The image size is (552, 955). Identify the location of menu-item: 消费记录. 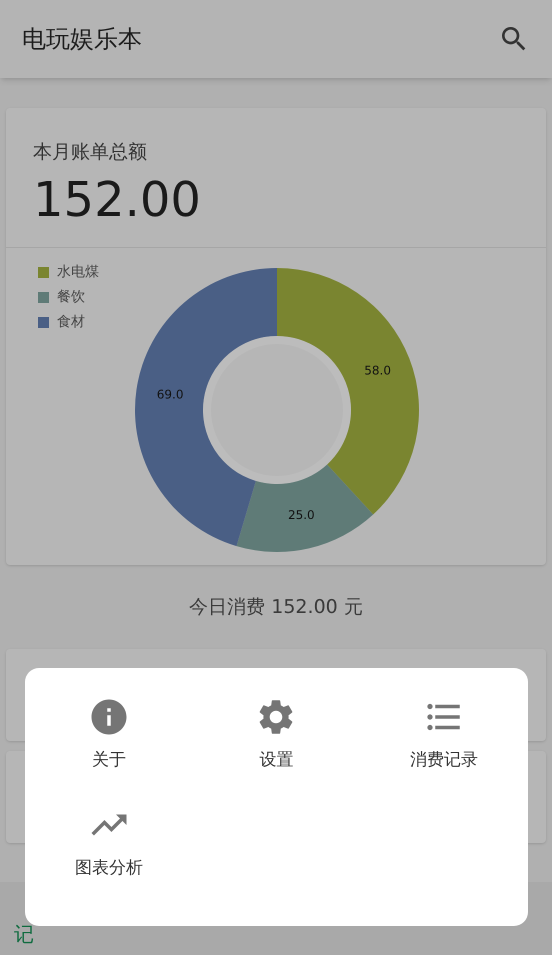
(444, 750).